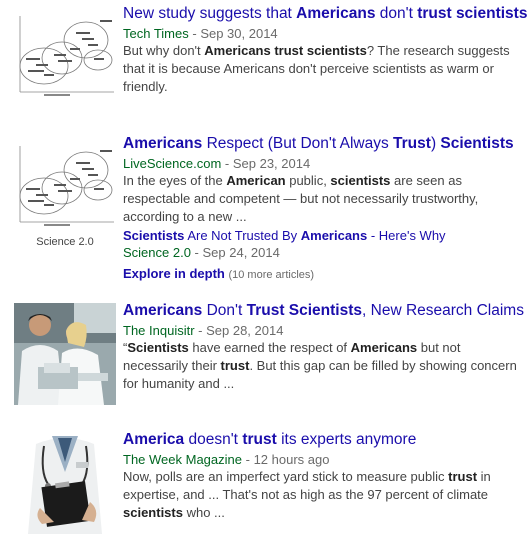 The image size is (528, 544). Describe the element at coordinates (271, 275) in the screenshot. I see `explore-count: (10 more articles)` at that location.